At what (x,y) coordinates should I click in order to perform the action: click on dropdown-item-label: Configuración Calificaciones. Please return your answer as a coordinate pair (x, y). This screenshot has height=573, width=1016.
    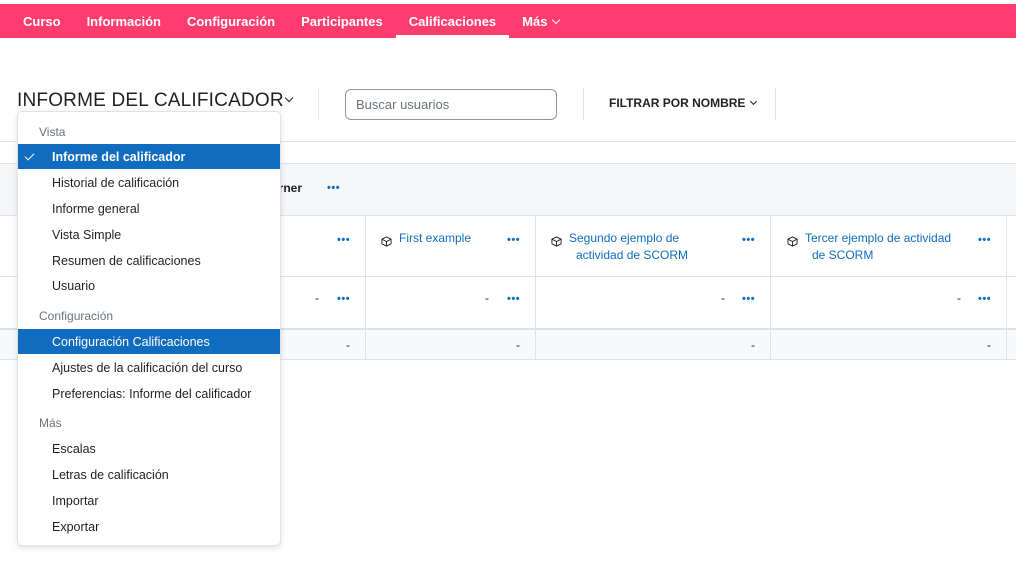
    Looking at the image, I should click on (131, 341).